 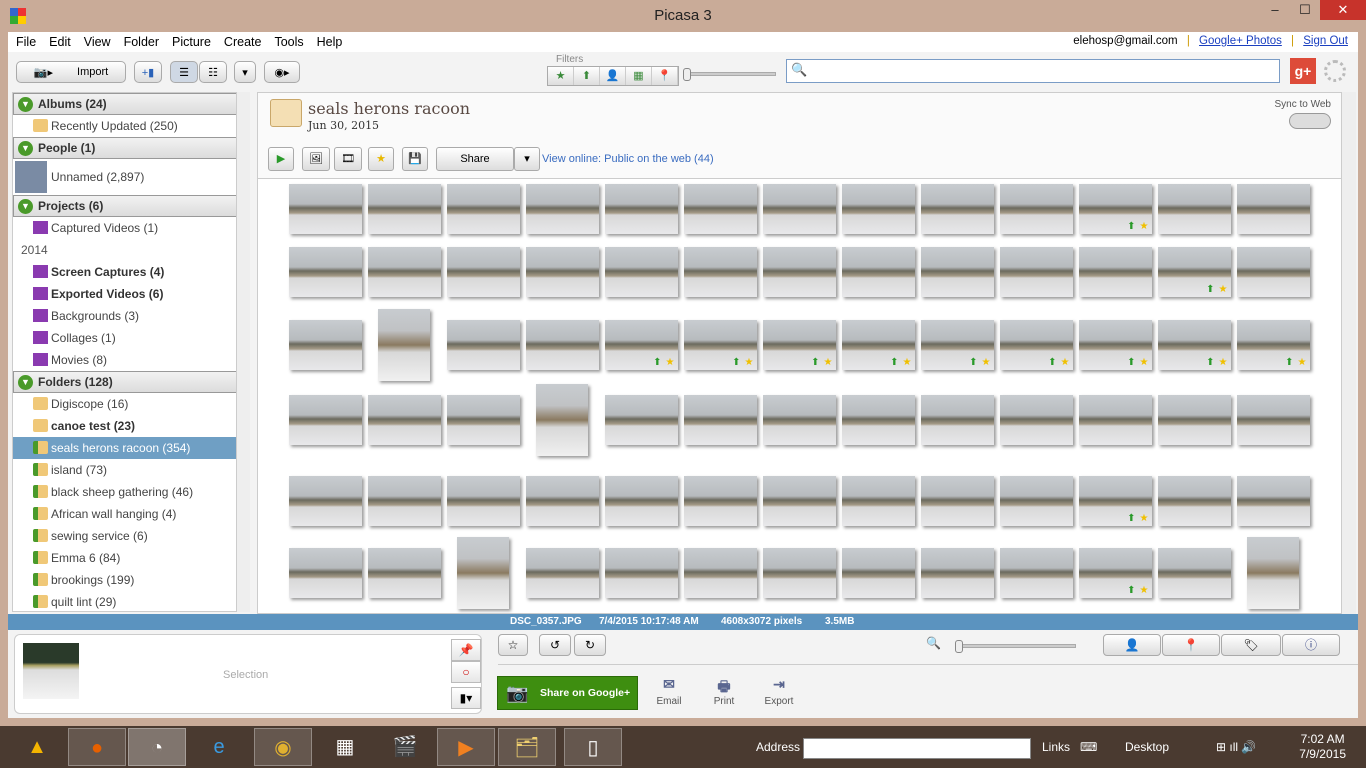 I want to click on star-button: ★, so click(x=381, y=159).